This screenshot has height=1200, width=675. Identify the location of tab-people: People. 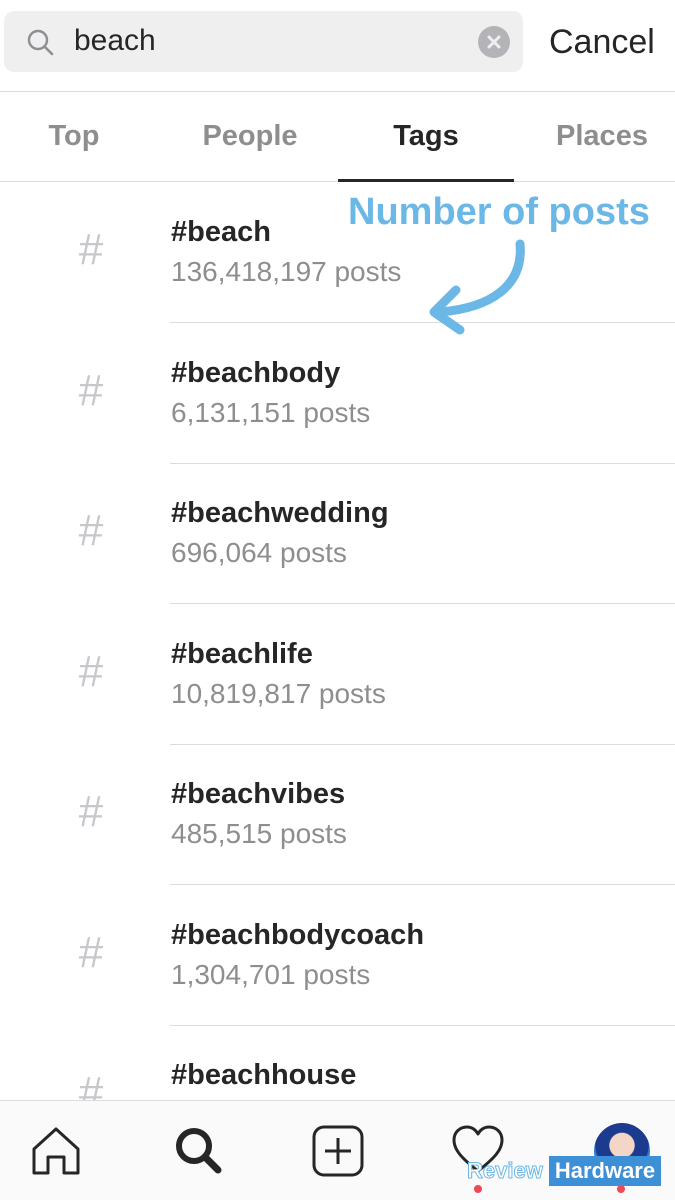
(250, 137).